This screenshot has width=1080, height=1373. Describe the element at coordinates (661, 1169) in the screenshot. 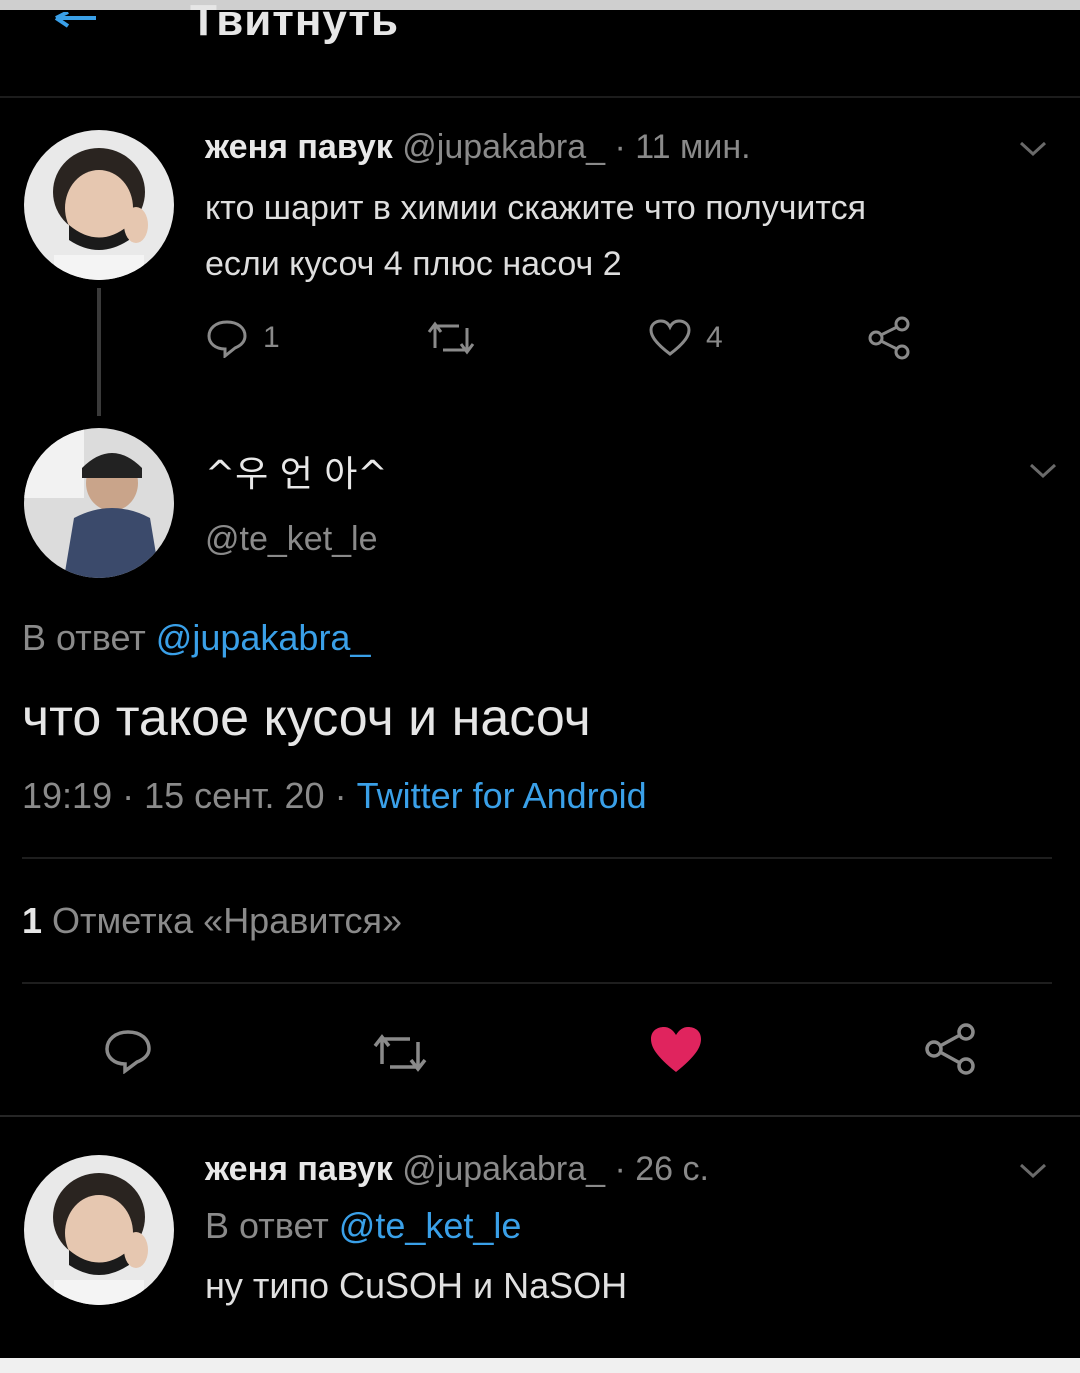

I see `tweet-time: · 26 с.` at that location.